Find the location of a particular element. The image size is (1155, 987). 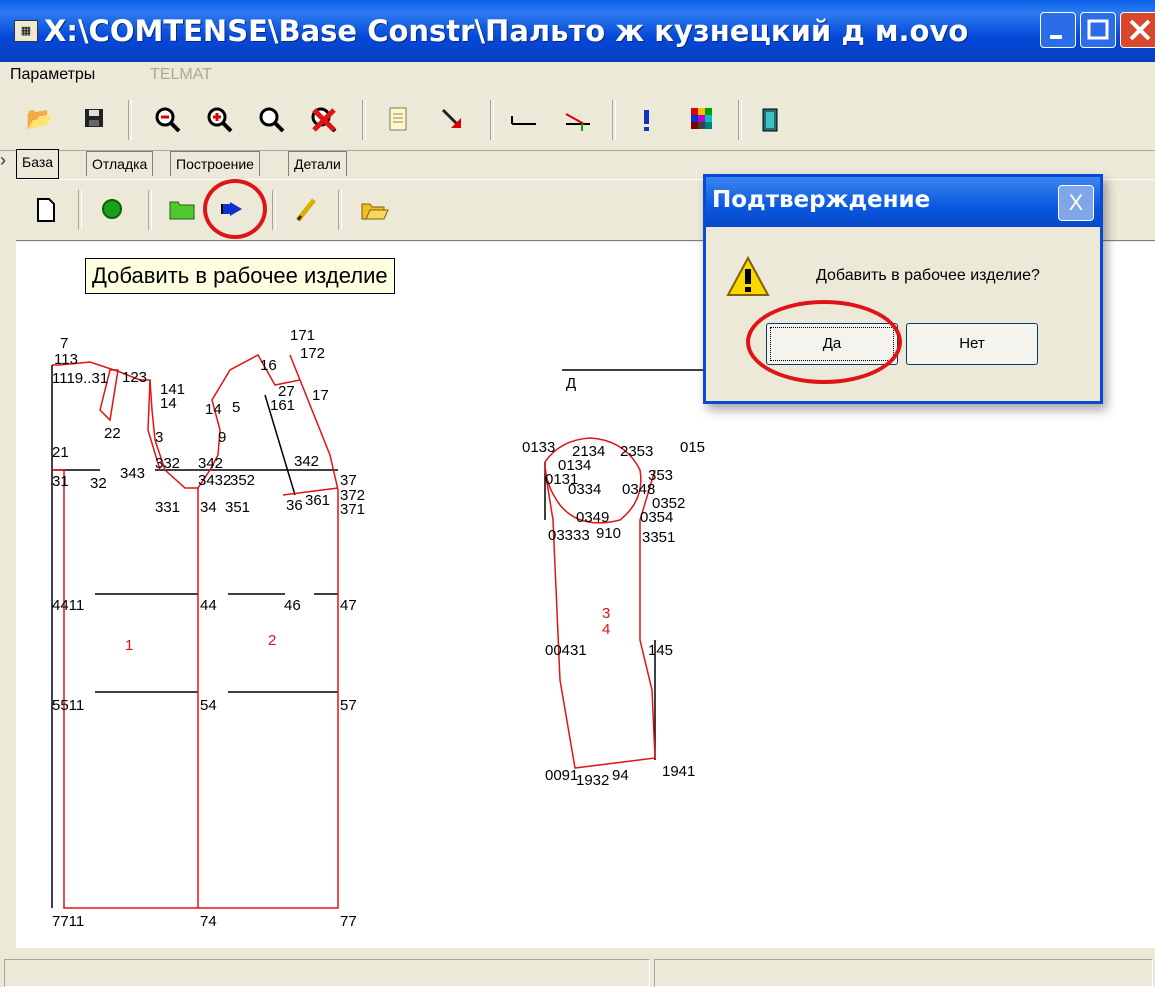

point-label: 1932 is located at coordinates (592, 780).